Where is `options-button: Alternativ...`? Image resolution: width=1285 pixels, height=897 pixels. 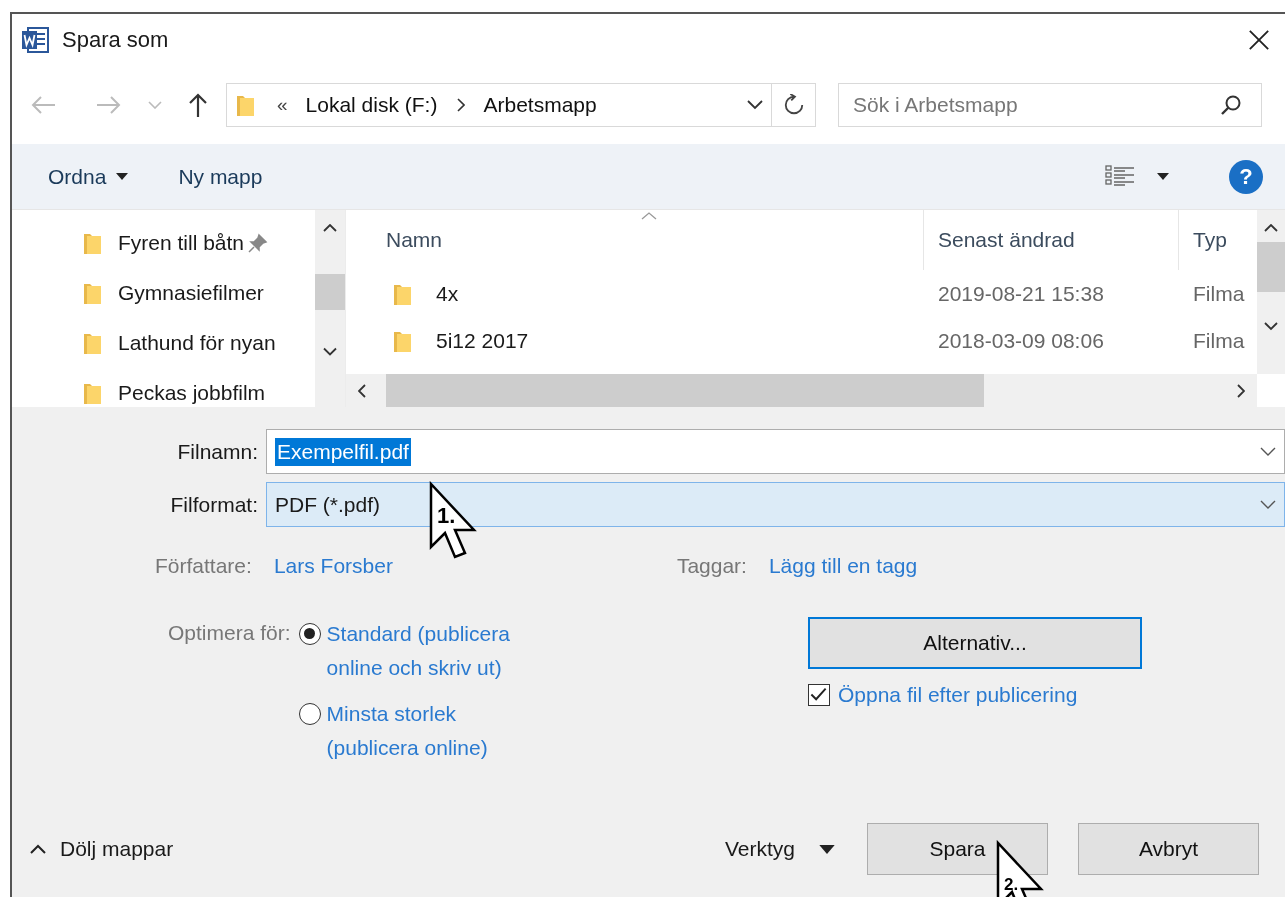 options-button: Alternativ... is located at coordinates (975, 643).